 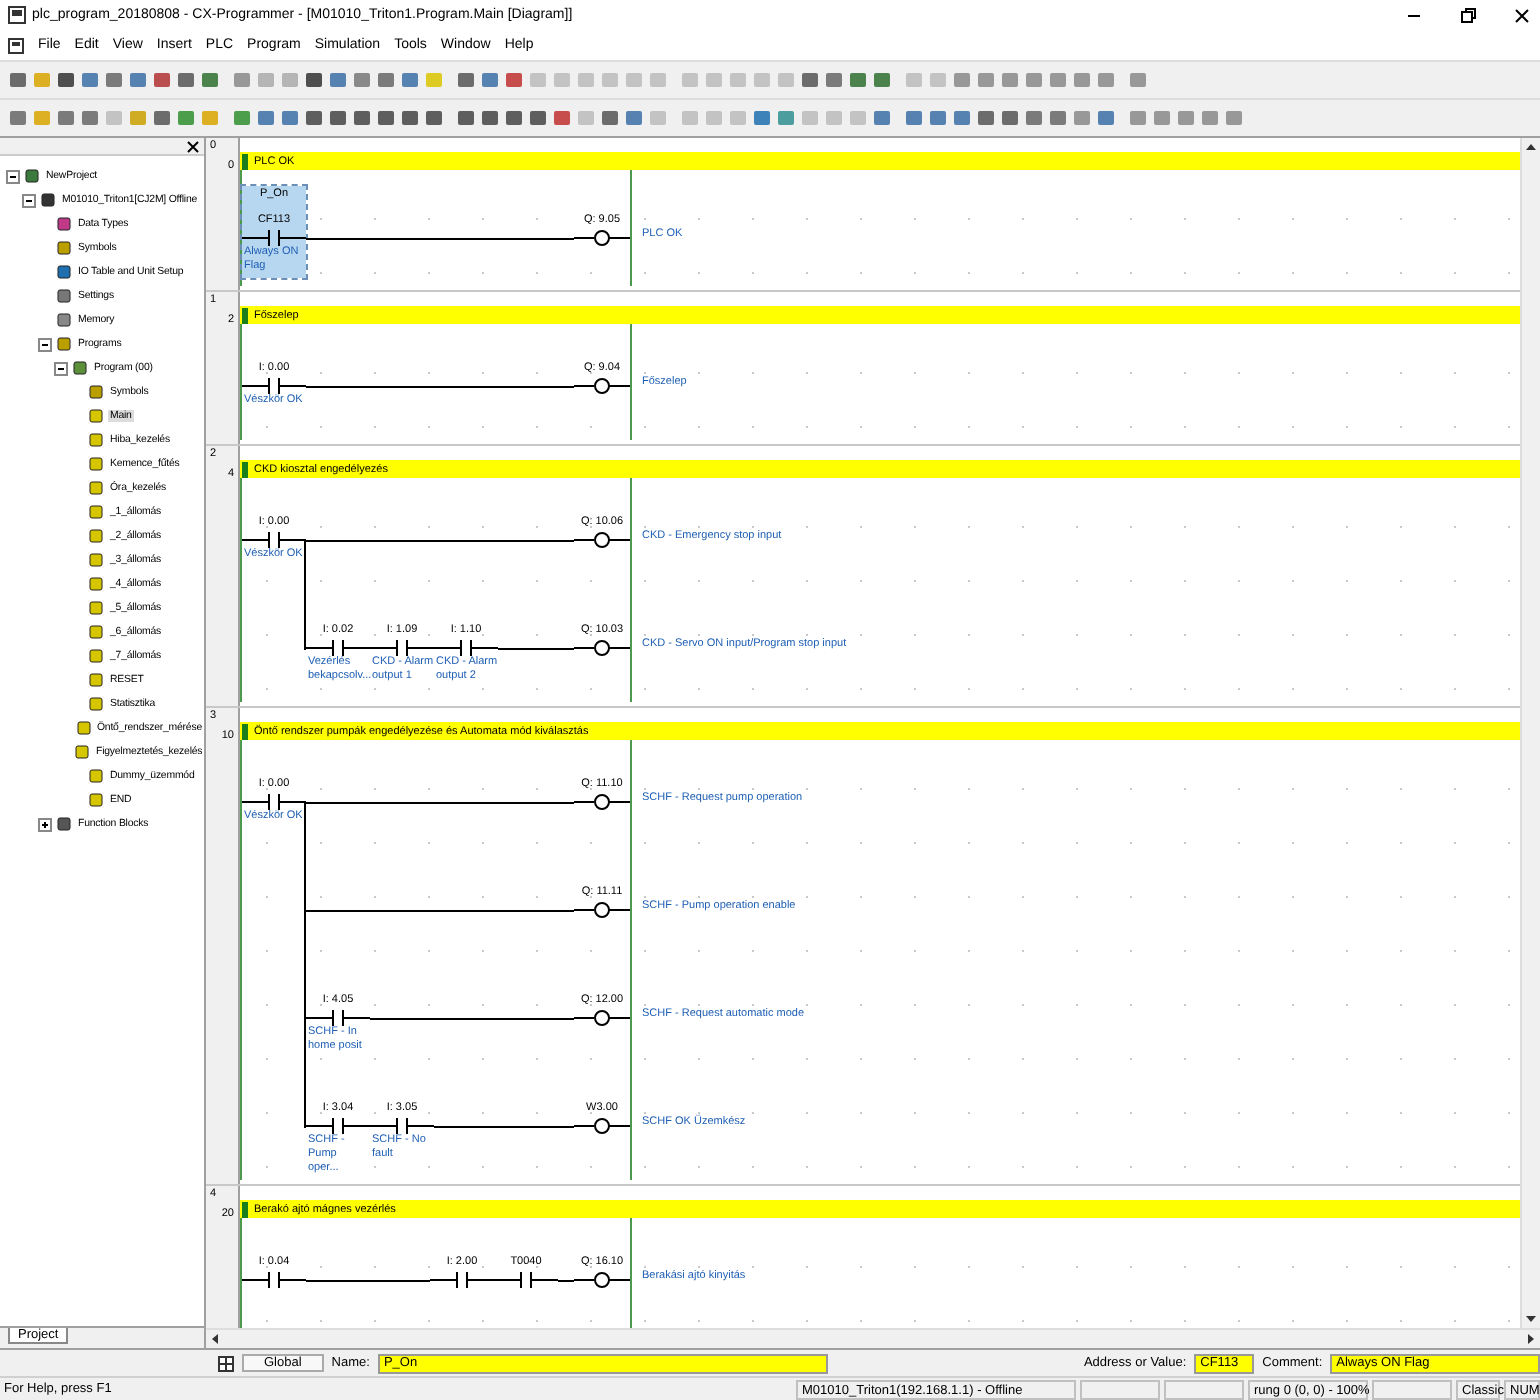 What do you see at coordinates (64, 824) in the screenshot?
I see `function-blocks-icon` at bounding box center [64, 824].